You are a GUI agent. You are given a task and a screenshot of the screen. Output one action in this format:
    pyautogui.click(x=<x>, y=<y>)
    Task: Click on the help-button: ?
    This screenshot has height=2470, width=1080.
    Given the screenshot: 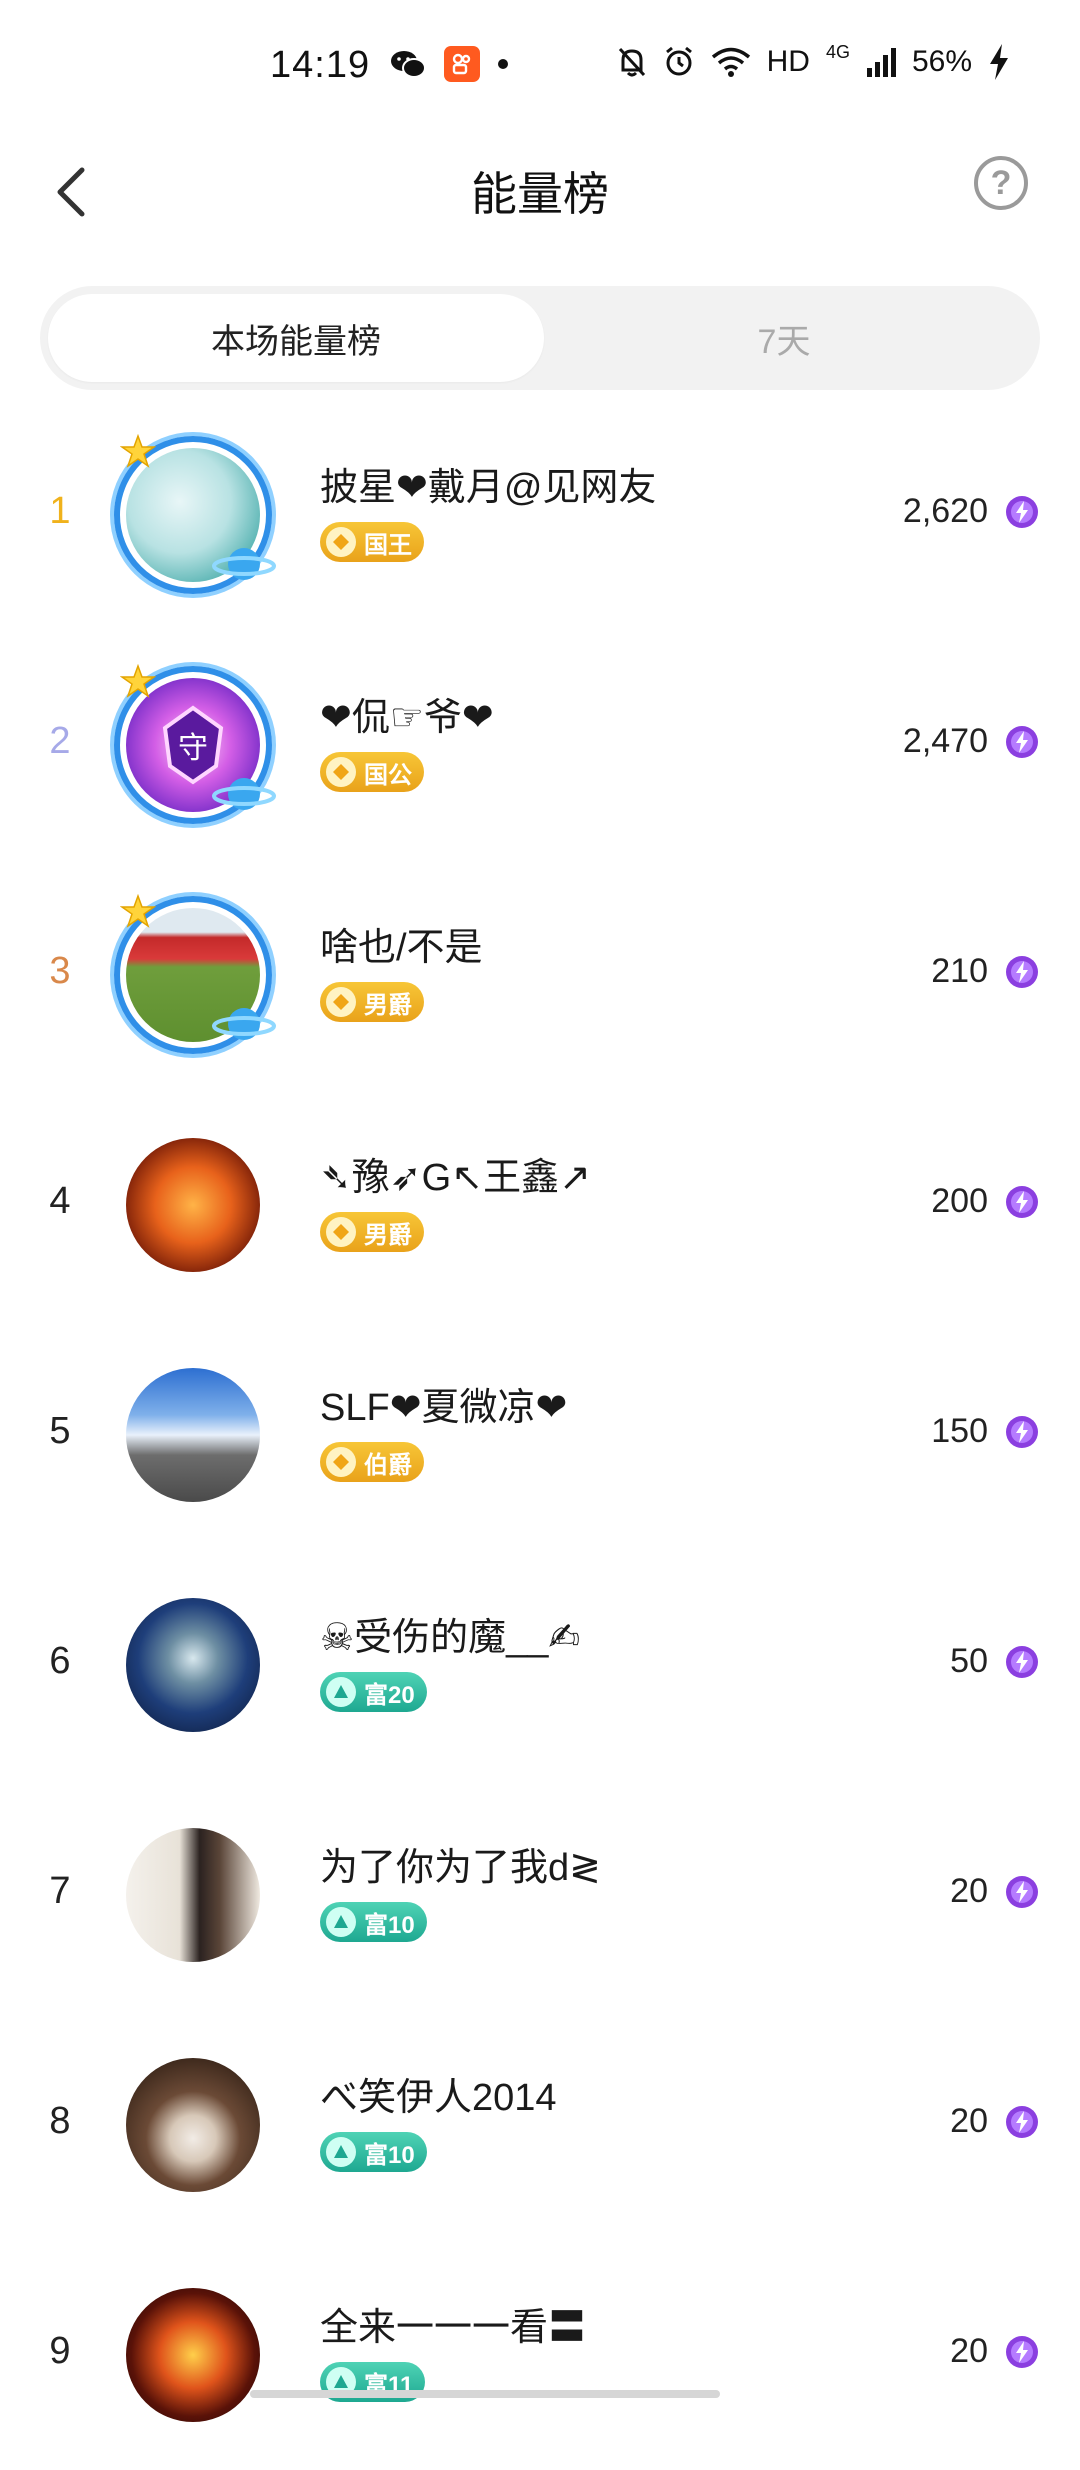 What is the action you would take?
    pyautogui.click(x=1001, y=183)
    